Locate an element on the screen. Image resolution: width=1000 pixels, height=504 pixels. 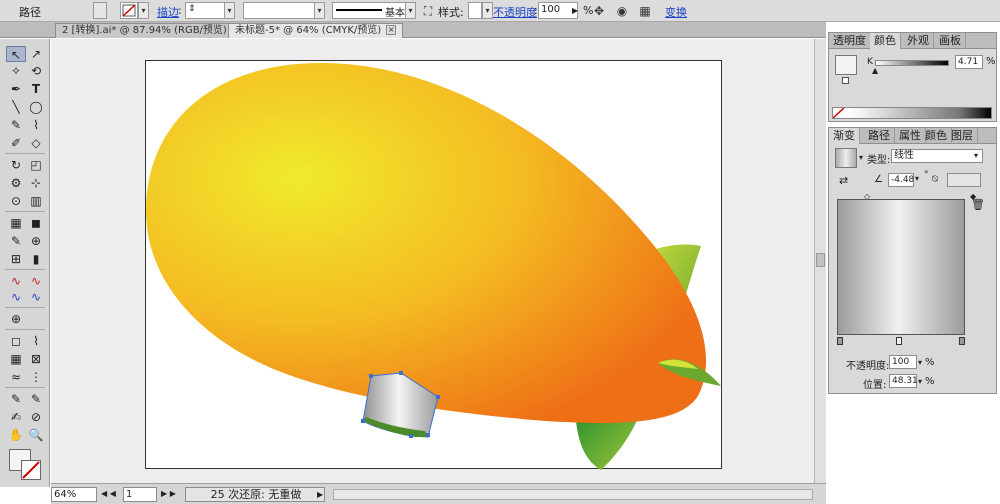
vertical-scrollbar is located at coordinates (820, 261).